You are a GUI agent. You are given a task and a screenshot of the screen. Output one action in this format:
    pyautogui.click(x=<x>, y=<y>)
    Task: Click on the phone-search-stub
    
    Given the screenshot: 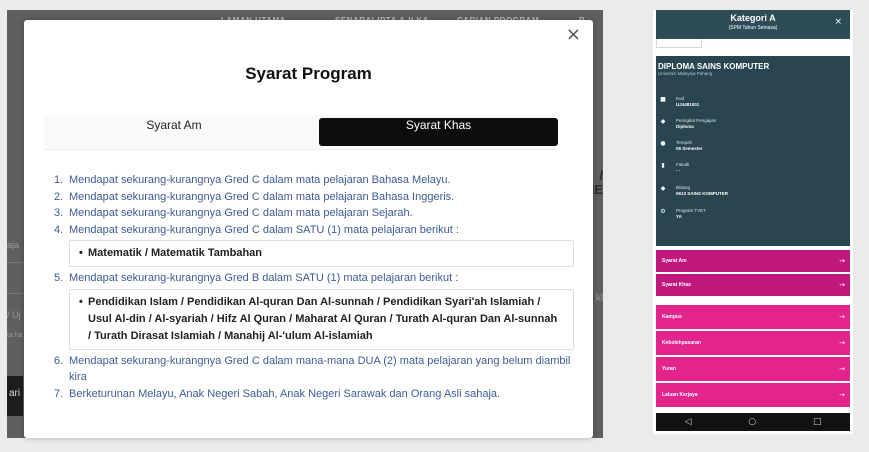 What is the action you would take?
    pyautogui.click(x=679, y=43)
    